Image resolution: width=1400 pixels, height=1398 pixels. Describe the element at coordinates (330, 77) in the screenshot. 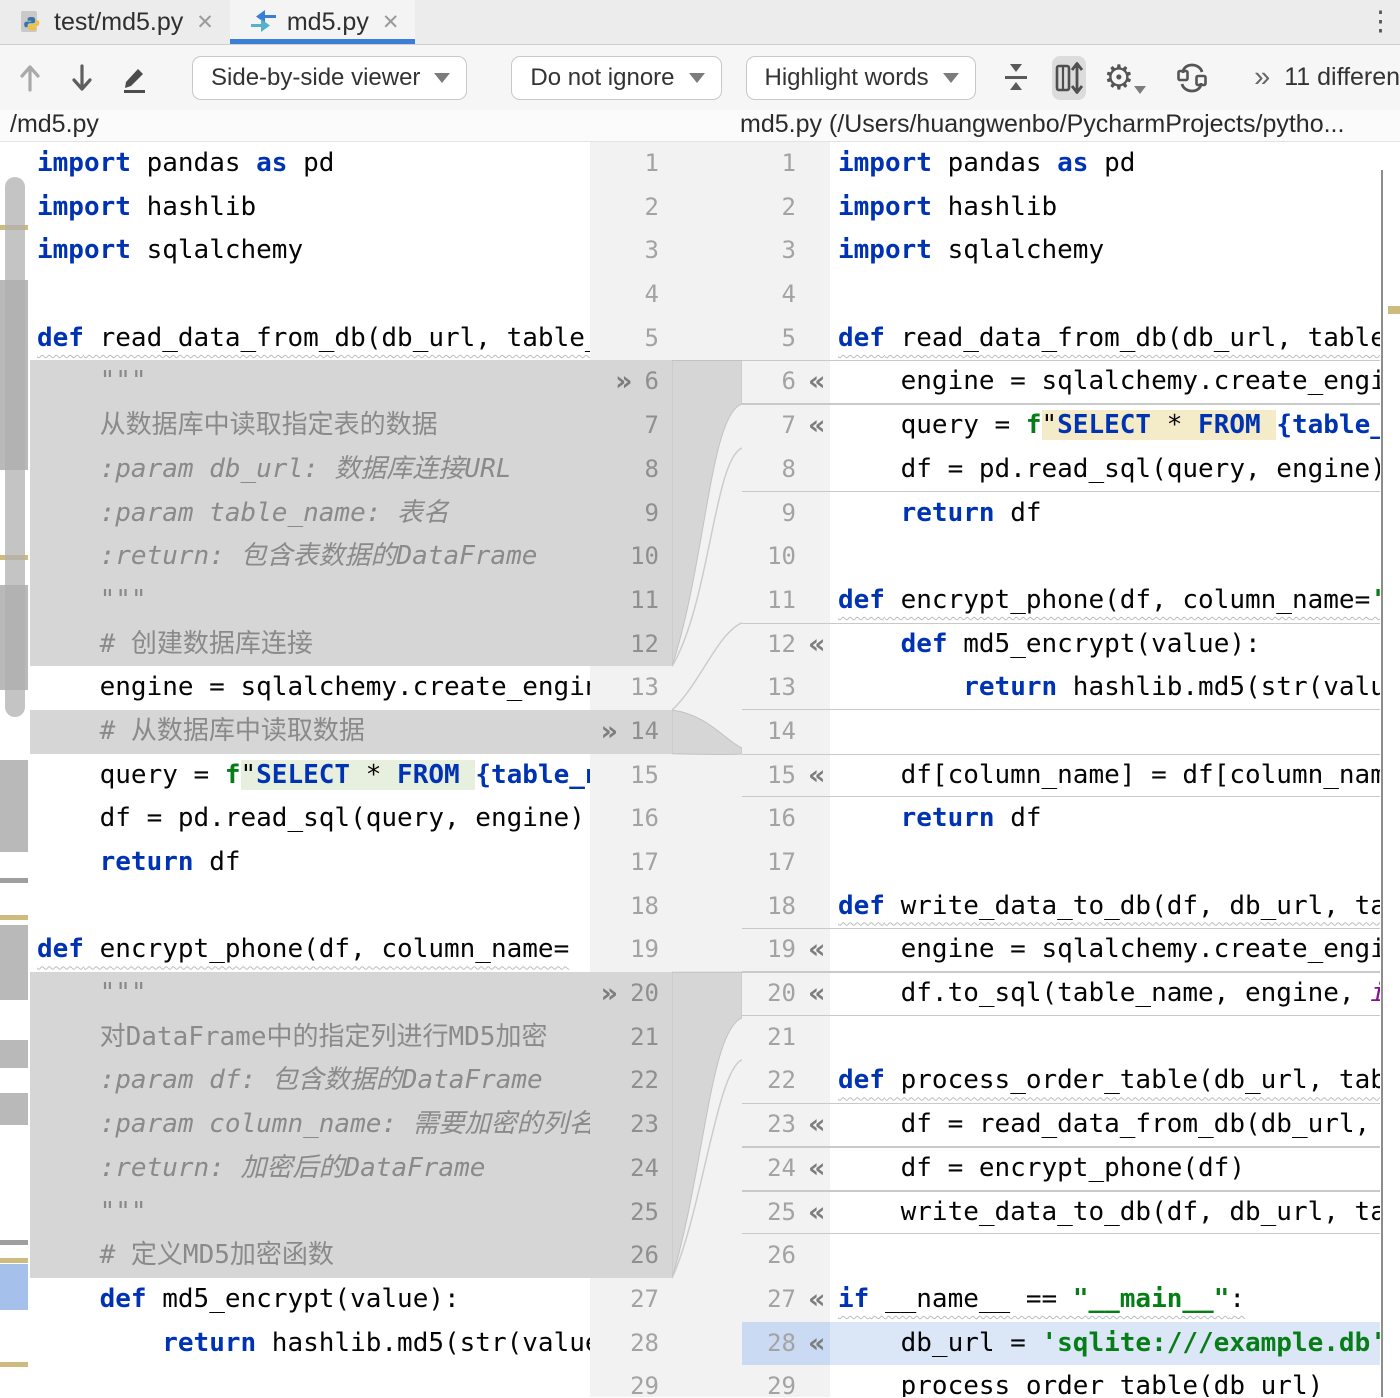

I see `viewer-mode-select: Side-by-side viewer` at that location.